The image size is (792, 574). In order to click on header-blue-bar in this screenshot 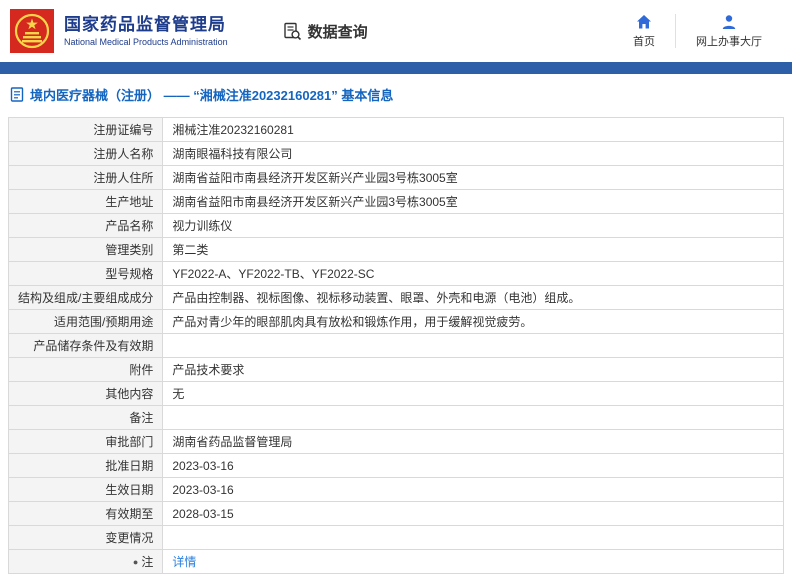, I will do `click(396, 68)`.